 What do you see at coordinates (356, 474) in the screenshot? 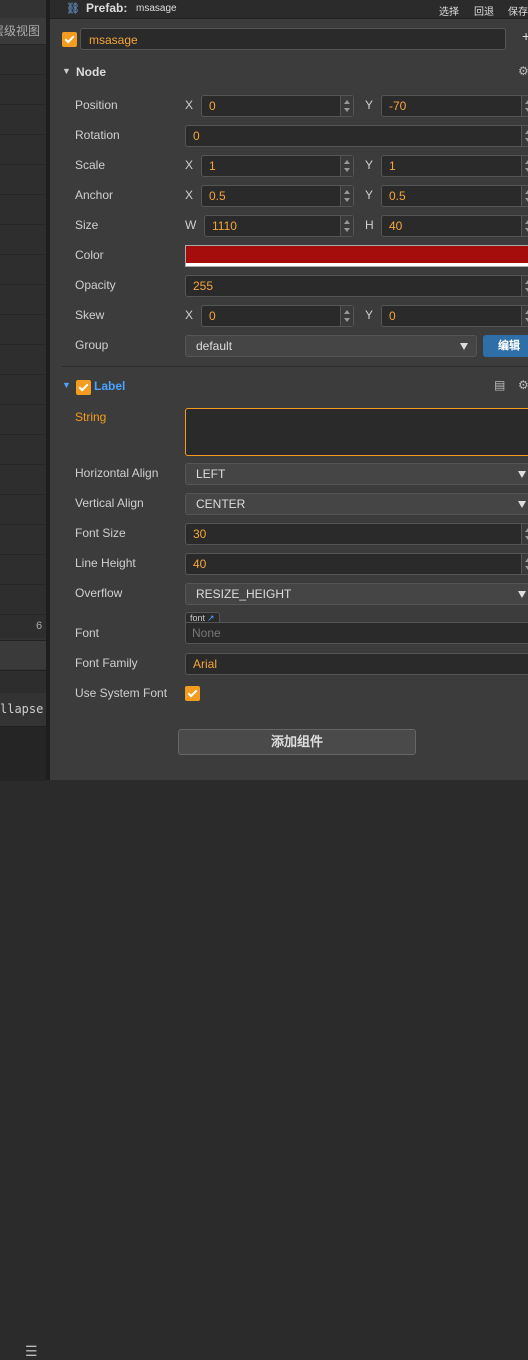
I see `horizontal-align-select: LEFT` at bounding box center [356, 474].